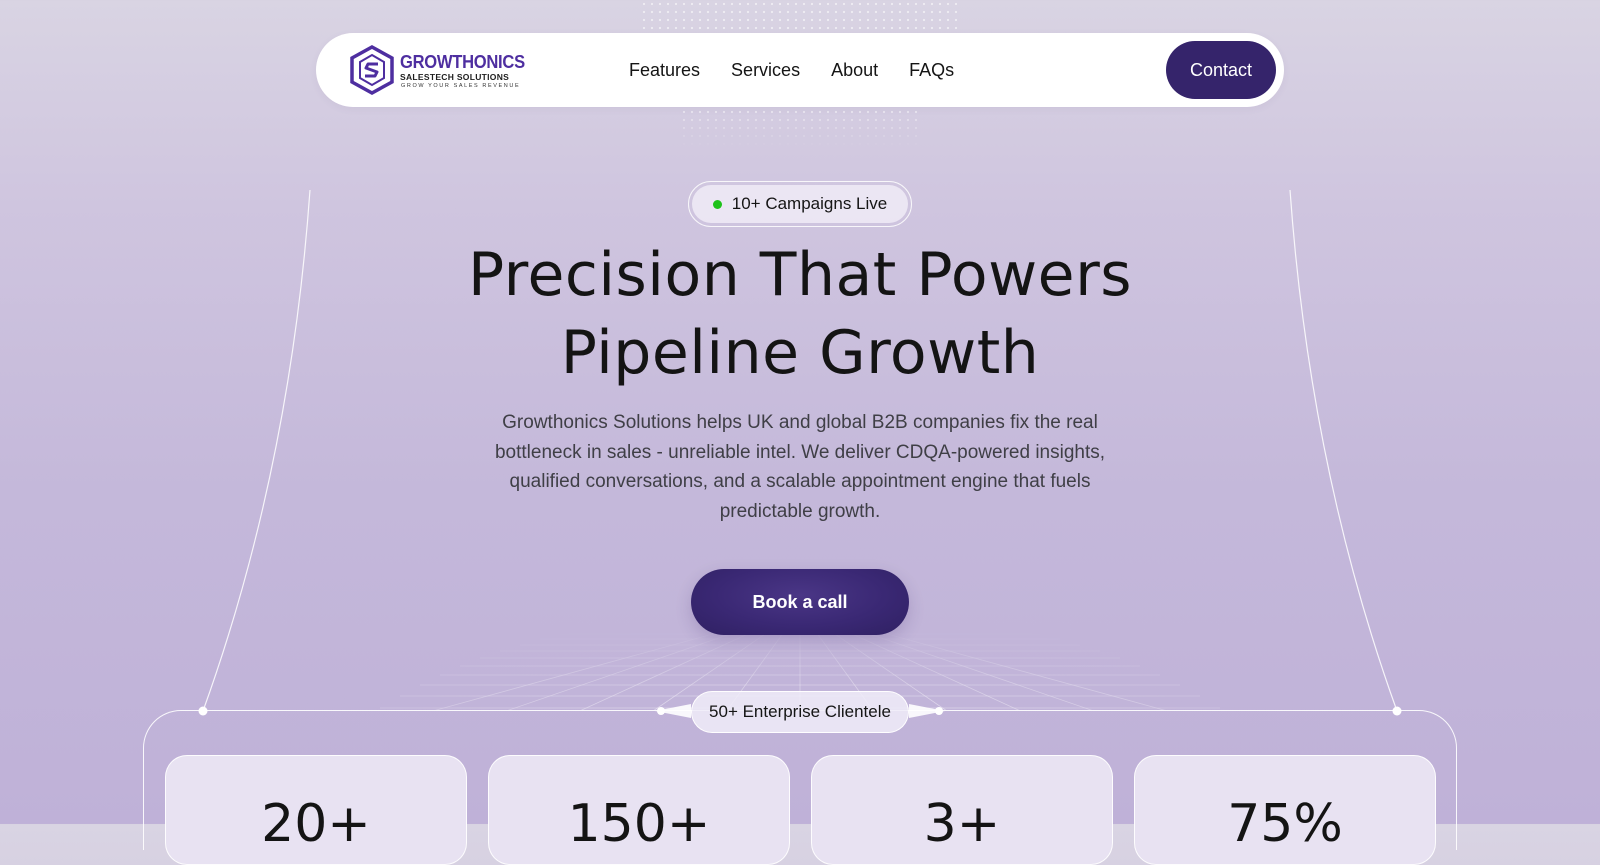 This screenshot has height=865, width=1600. Describe the element at coordinates (316, 824) in the screenshot. I see `stat-value: 20+` at that location.